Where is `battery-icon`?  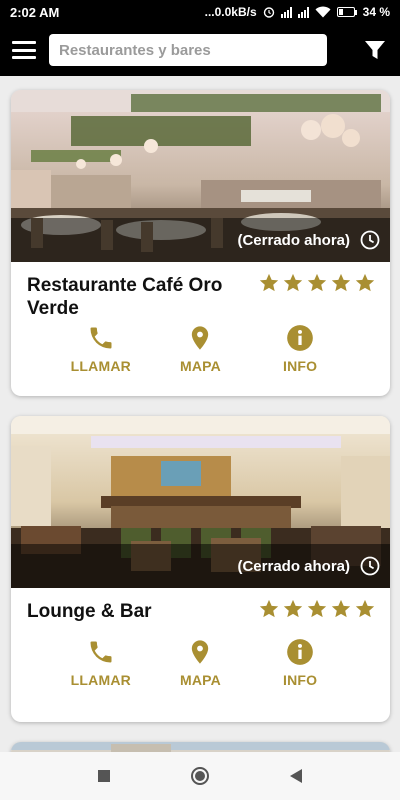 battery-icon is located at coordinates (346, 12).